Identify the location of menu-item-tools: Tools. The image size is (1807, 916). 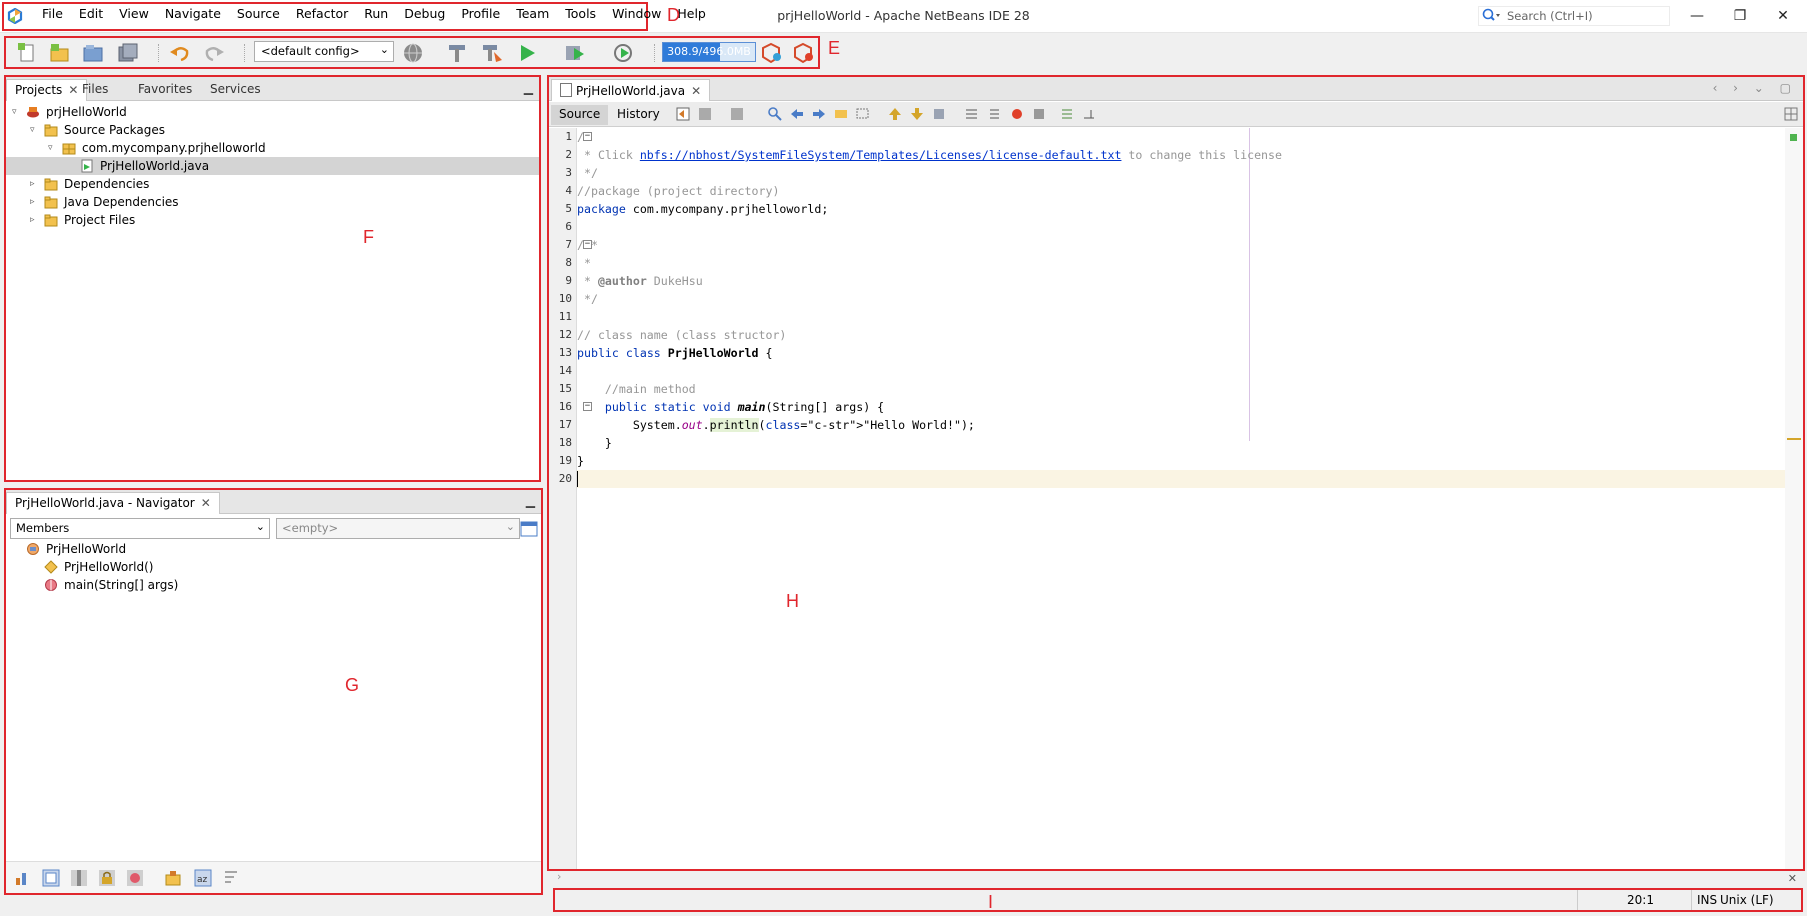
(580, 14).